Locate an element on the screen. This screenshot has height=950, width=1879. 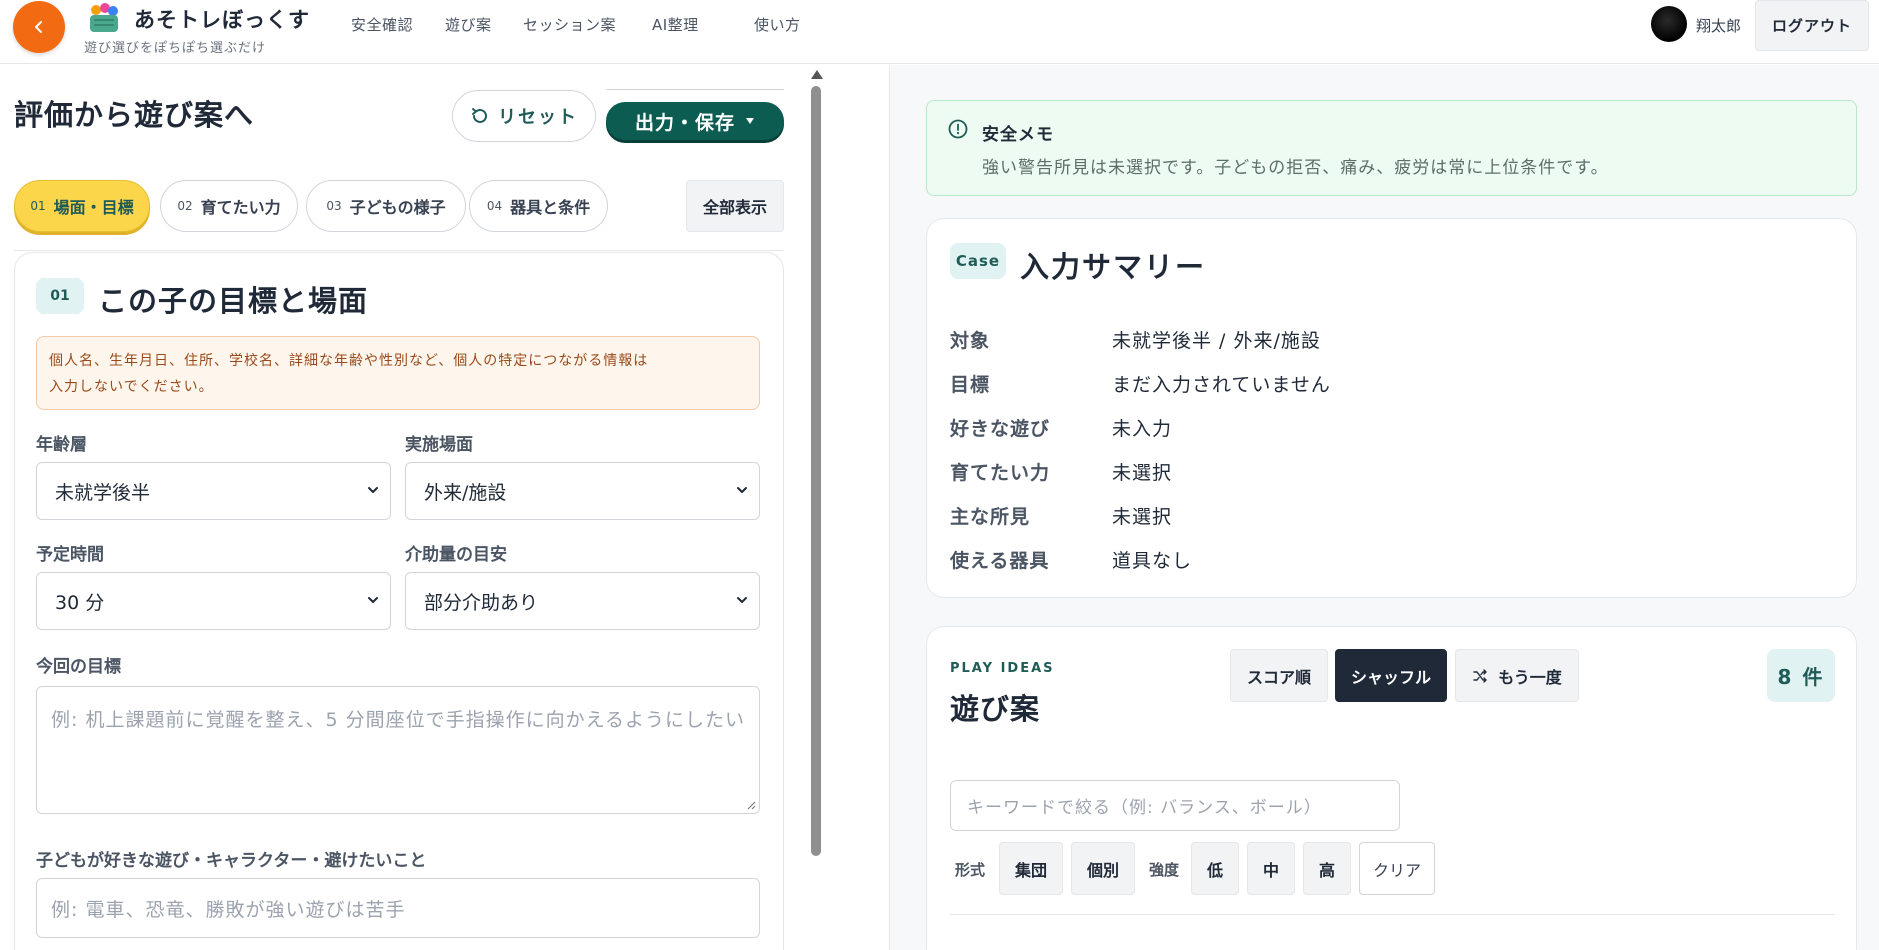
reset-label: リセット is located at coordinates (538, 117).